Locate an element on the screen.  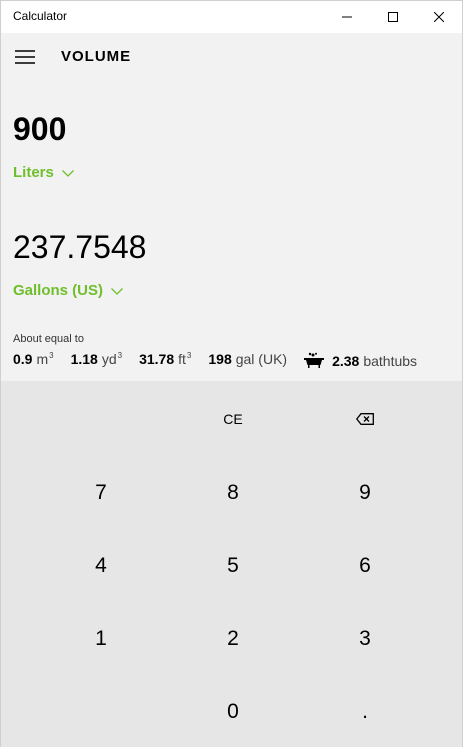
digit-6-button: 6 is located at coordinates (365, 565).